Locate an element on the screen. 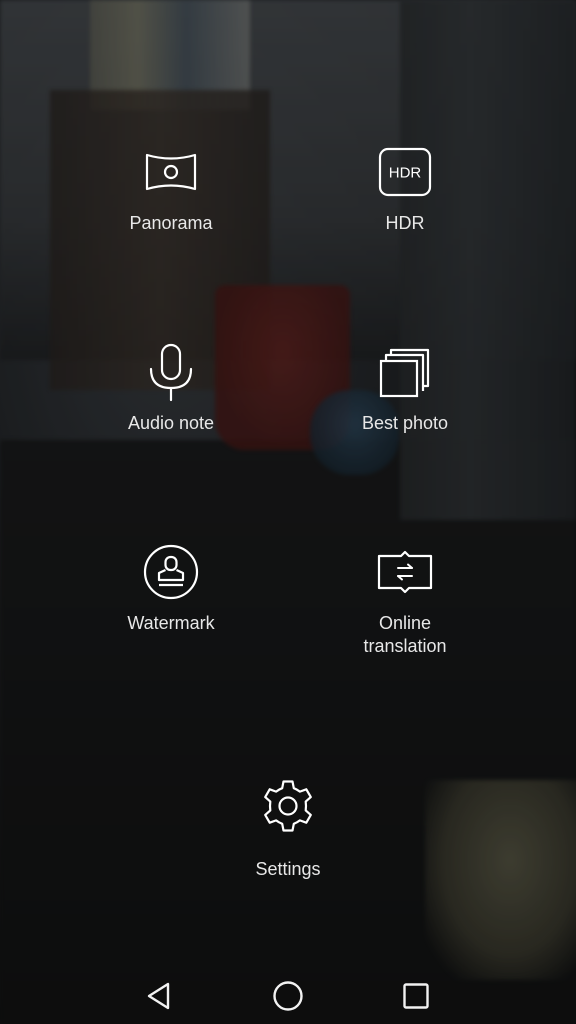  settings-label: Settings is located at coordinates (288, 869).